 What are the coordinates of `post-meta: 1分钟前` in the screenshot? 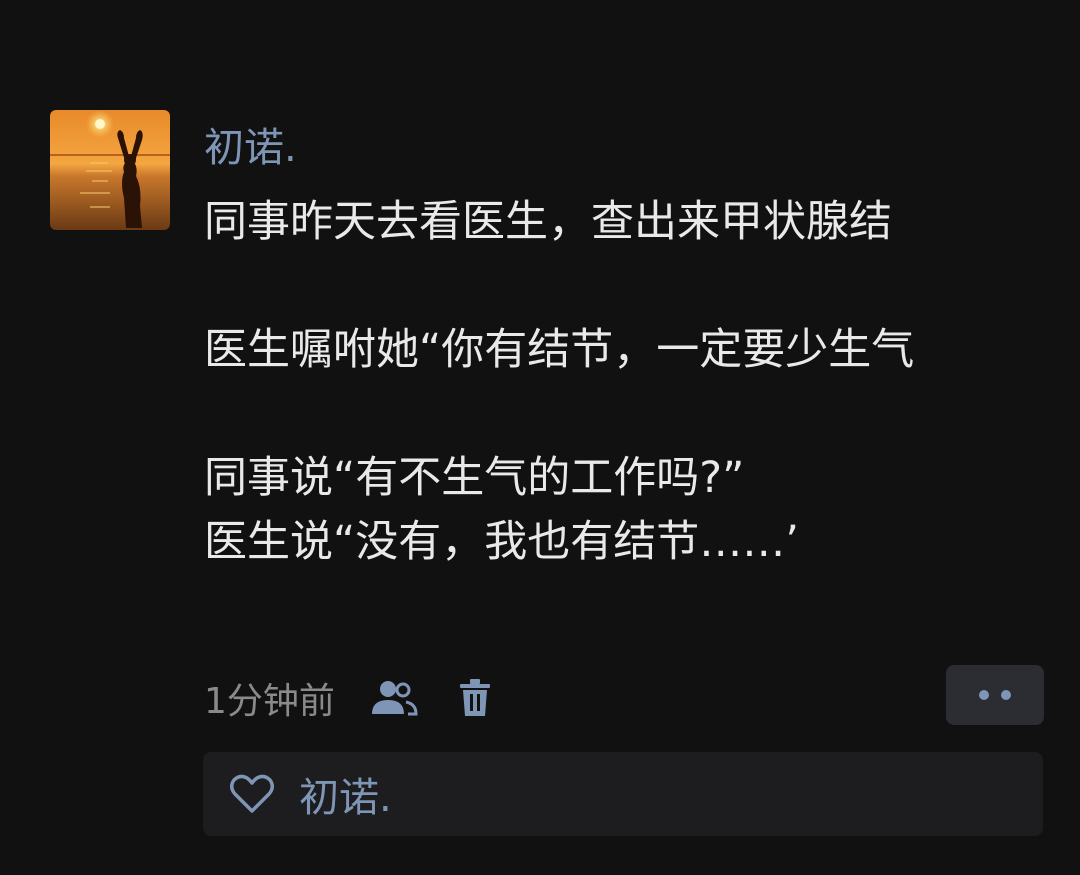 It's located at (349, 698).